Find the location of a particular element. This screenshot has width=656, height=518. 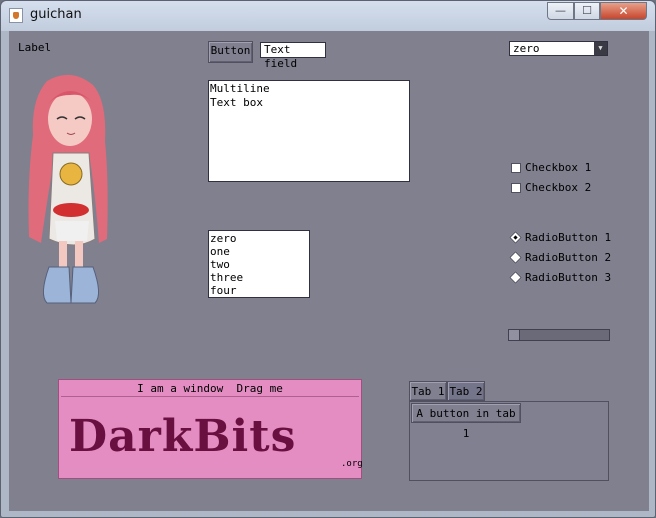

darkbits-logo: DarkBits .org is located at coordinates (213, 438).